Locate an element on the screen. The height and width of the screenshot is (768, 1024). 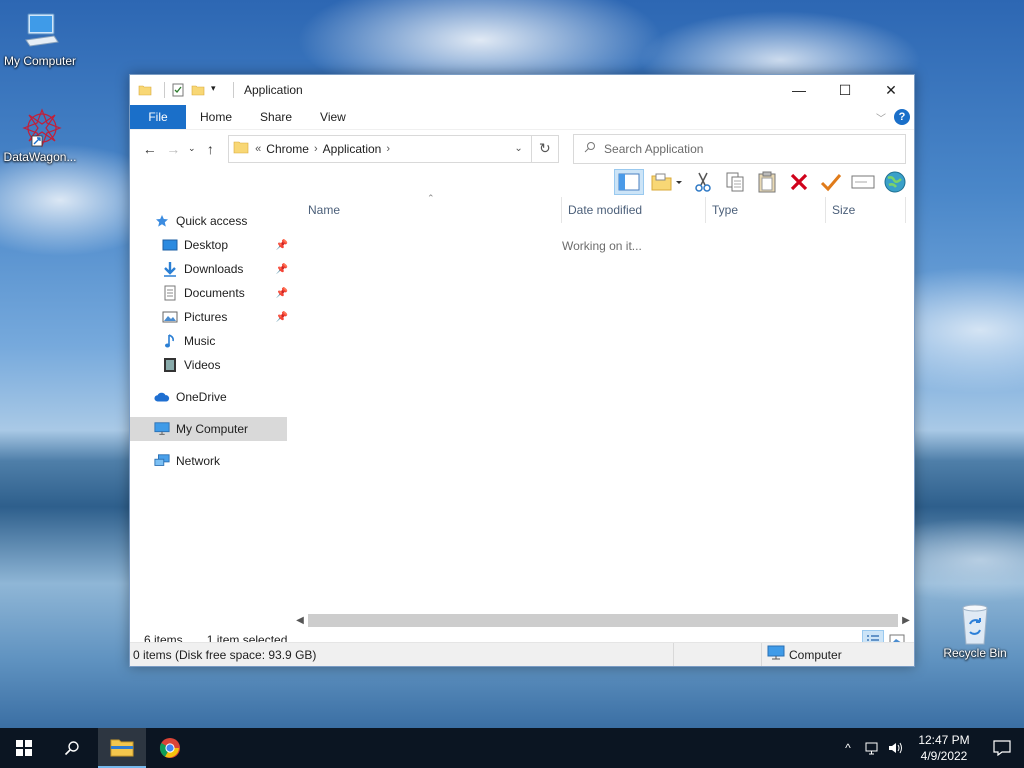
desktop-icon-label: Recycle Bin is located at coordinates (975, 653).